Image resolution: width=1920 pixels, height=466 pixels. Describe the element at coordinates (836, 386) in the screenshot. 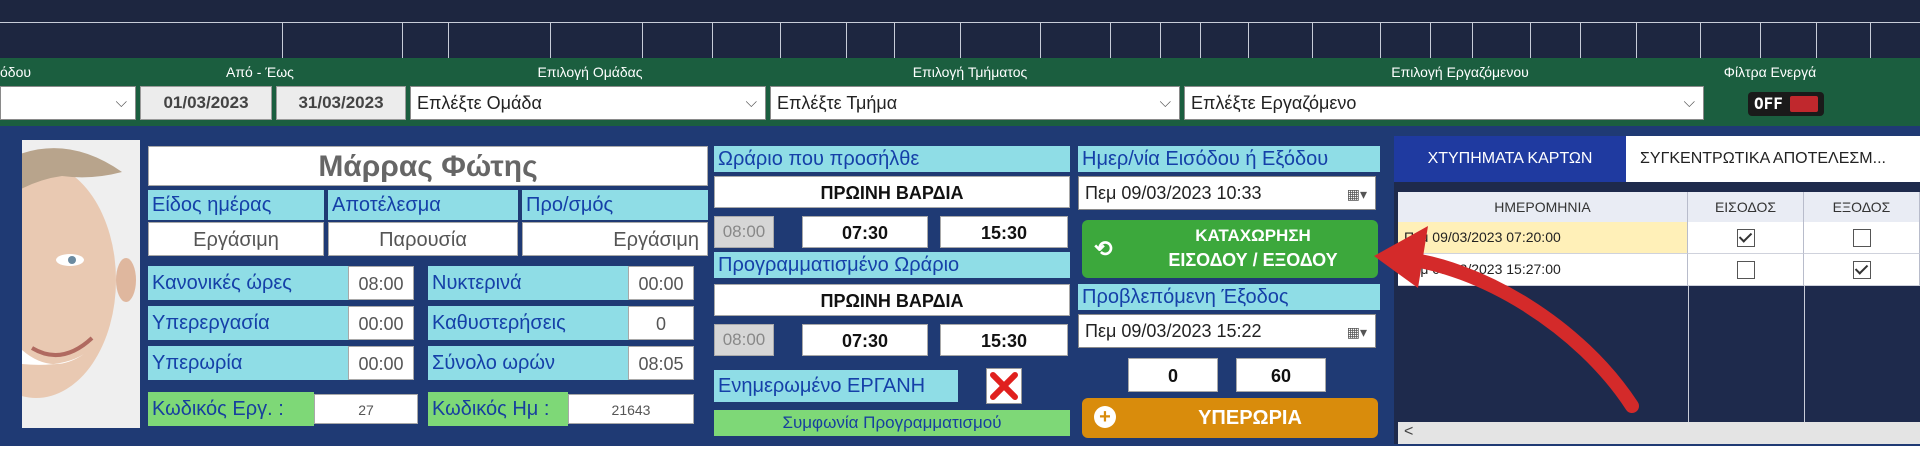

I see `erganh-label: Ενημερωμένο ΕΡΓΑΝΗ` at that location.